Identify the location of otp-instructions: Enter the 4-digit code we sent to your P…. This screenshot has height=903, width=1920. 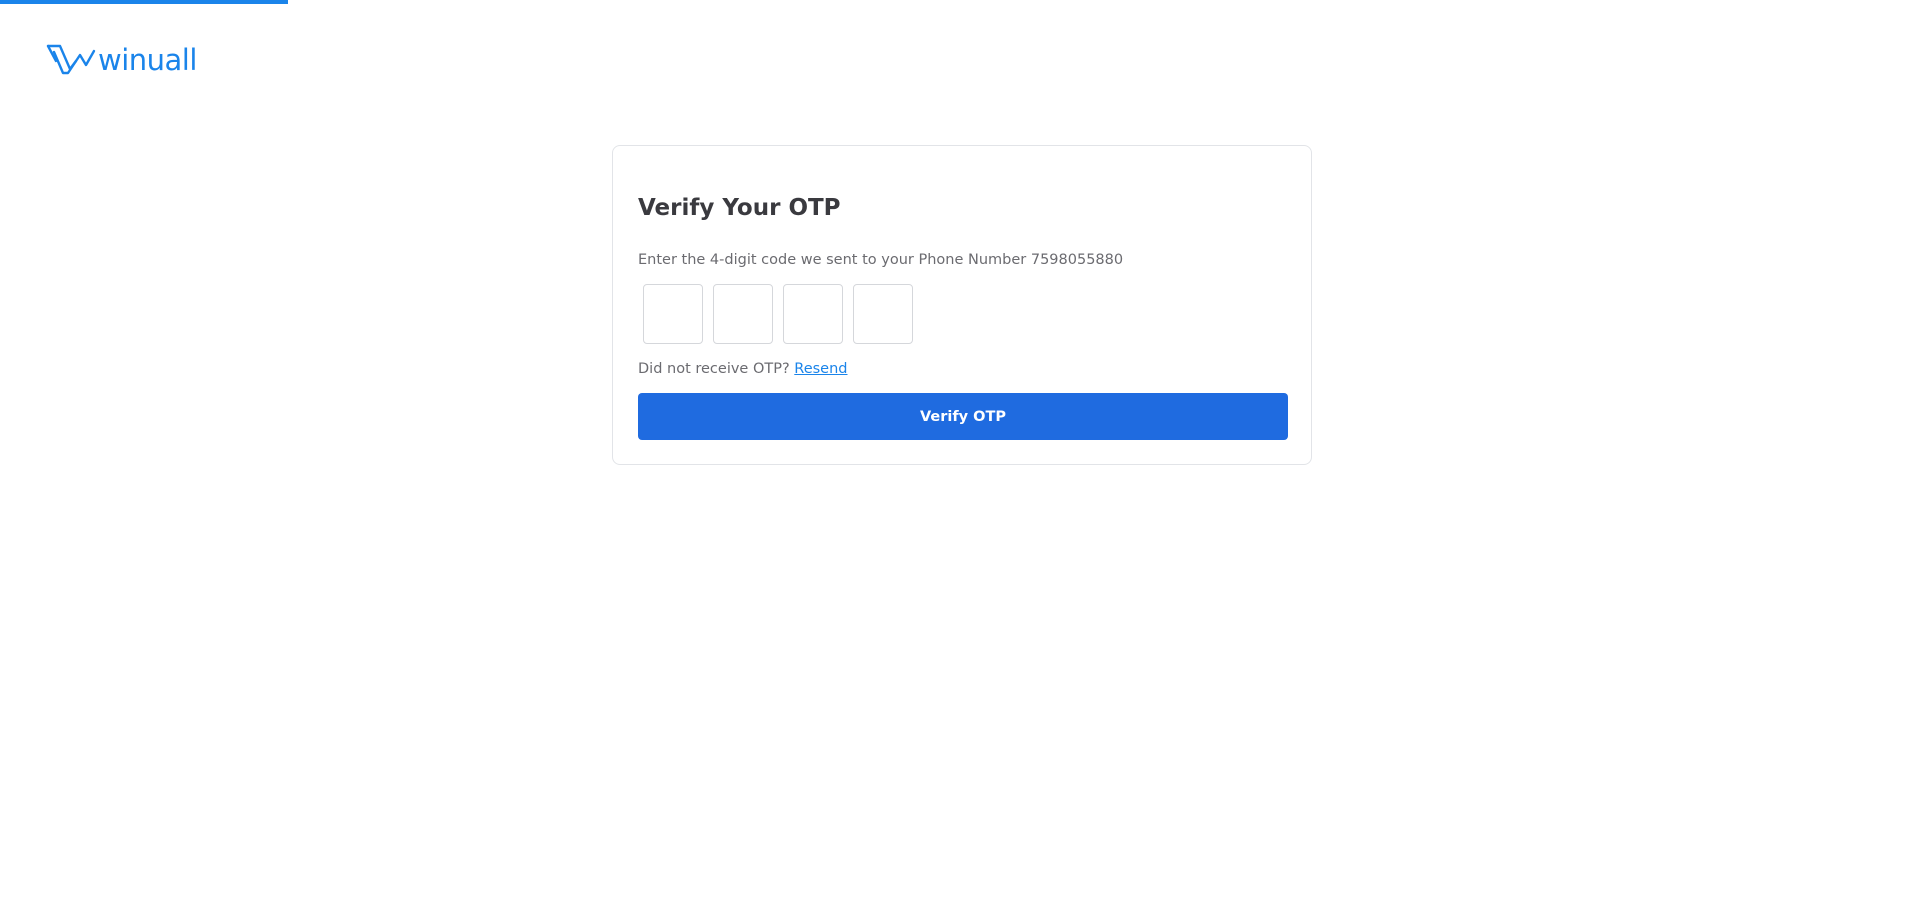
(881, 260).